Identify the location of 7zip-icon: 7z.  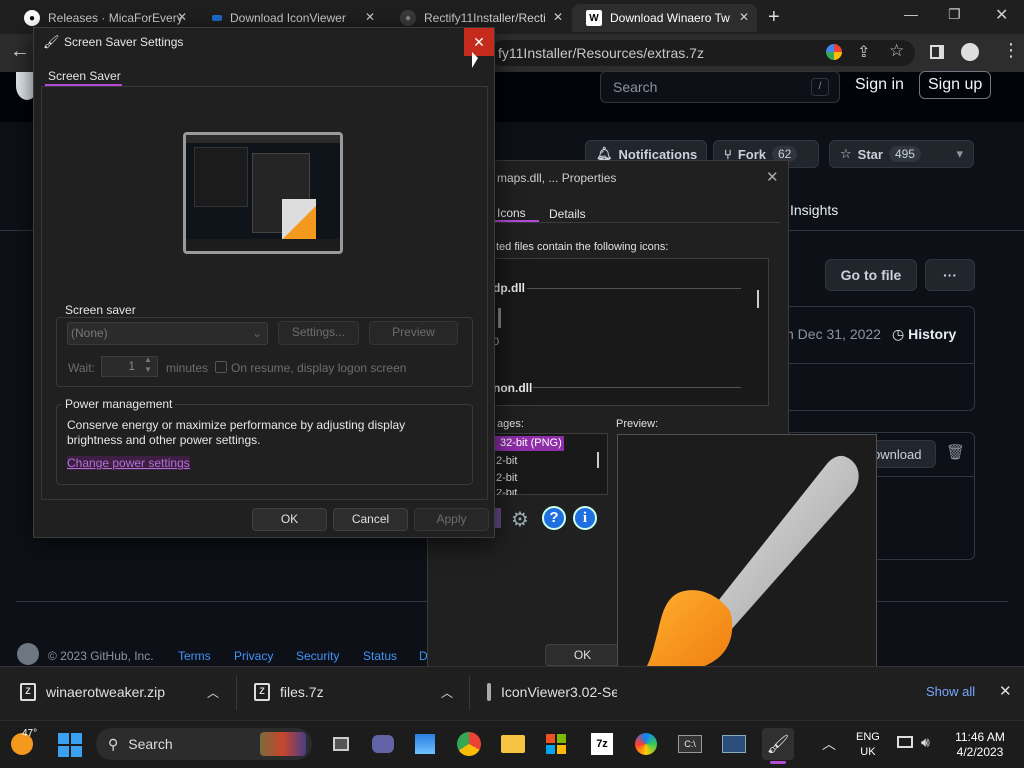
(602, 744).